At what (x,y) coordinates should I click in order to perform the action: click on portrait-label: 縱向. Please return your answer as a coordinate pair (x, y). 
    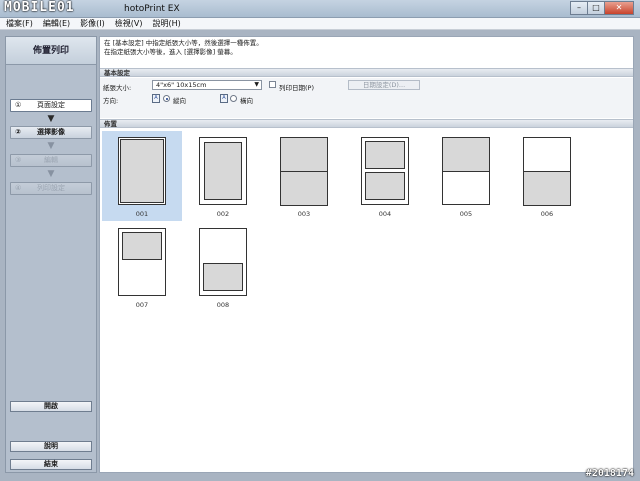
    Looking at the image, I should click on (179, 101).